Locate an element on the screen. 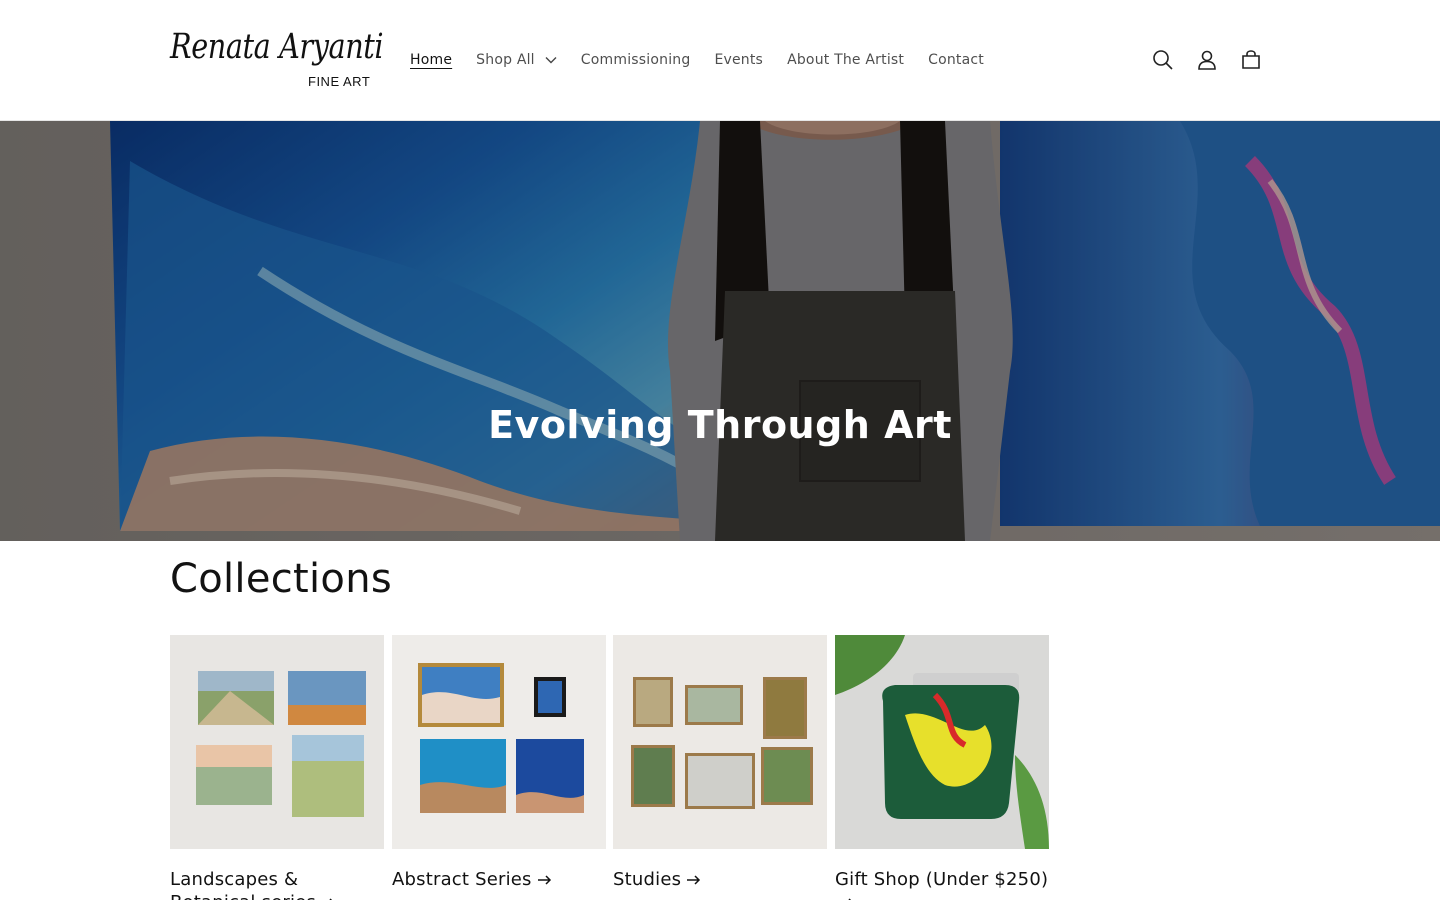  collection-title-studies: Studies is located at coordinates (720, 879).